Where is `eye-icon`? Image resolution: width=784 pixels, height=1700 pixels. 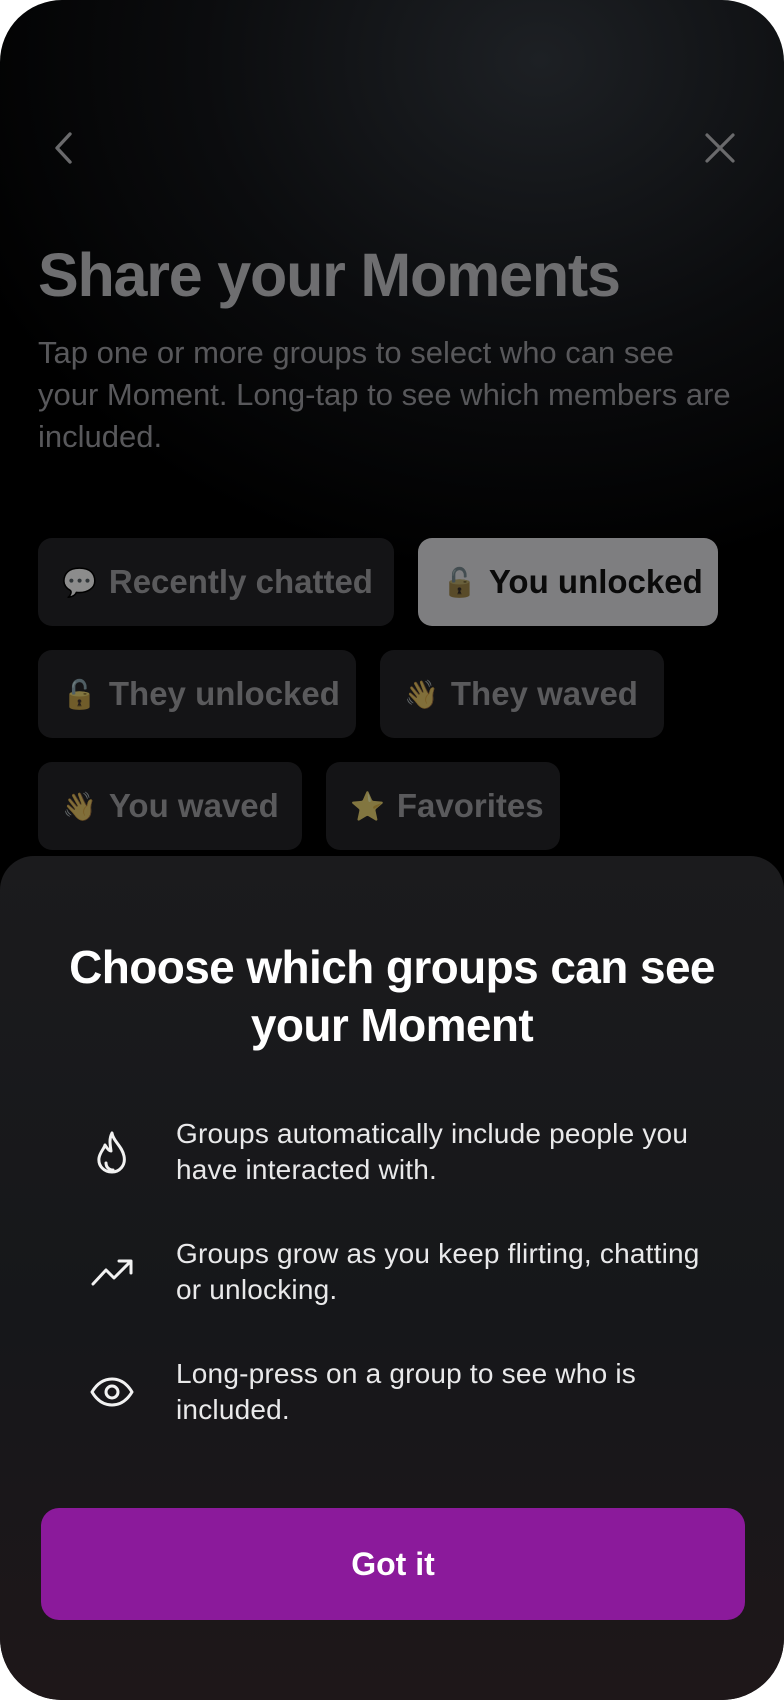 eye-icon is located at coordinates (112, 1392).